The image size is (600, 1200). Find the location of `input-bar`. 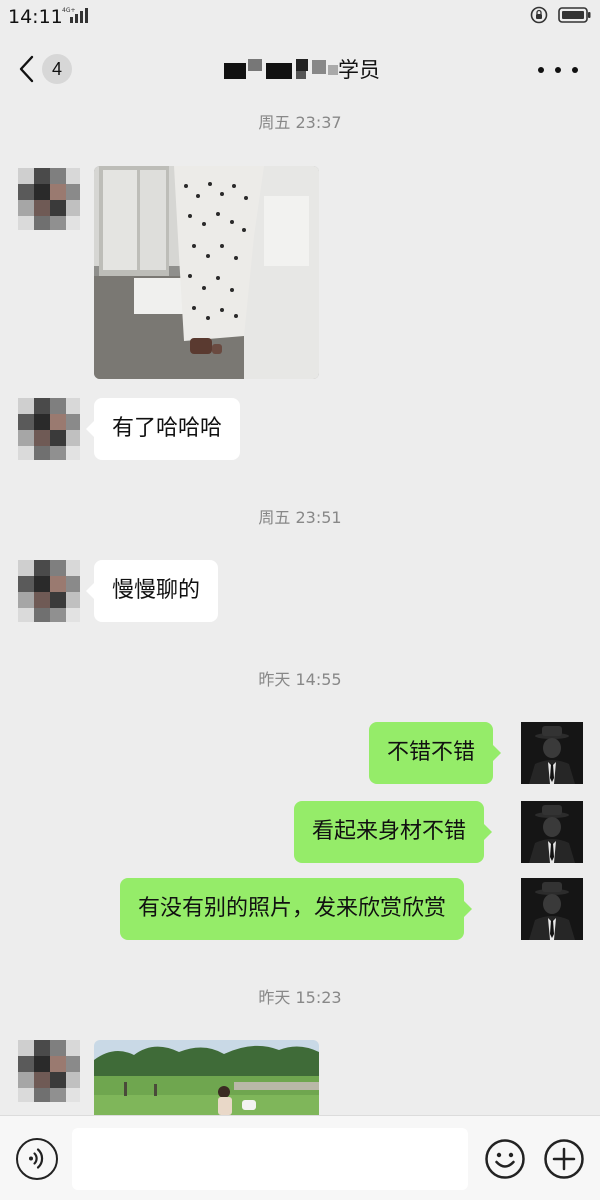

input-bar is located at coordinates (300, 1157).